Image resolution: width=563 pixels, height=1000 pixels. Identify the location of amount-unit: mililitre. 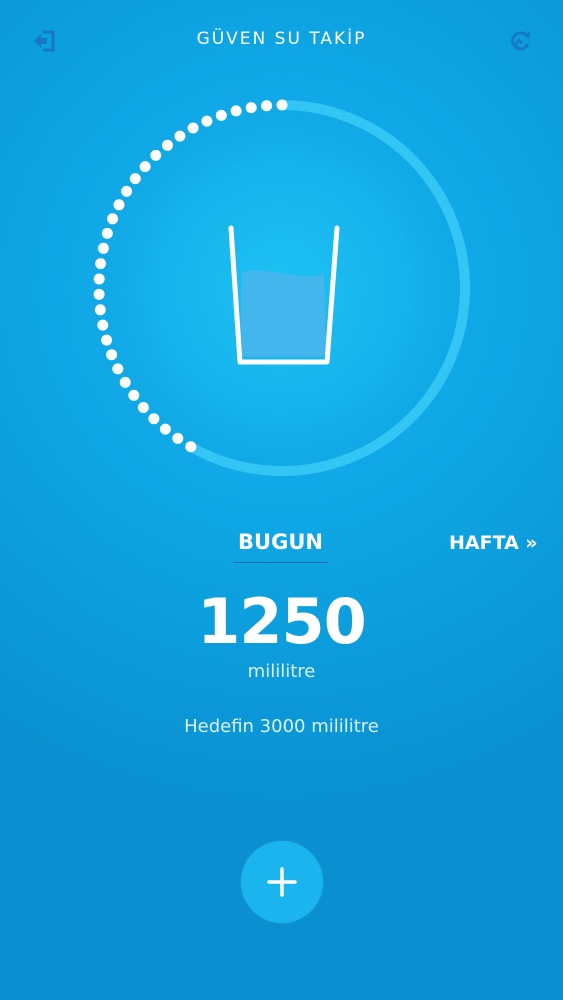
(281, 671).